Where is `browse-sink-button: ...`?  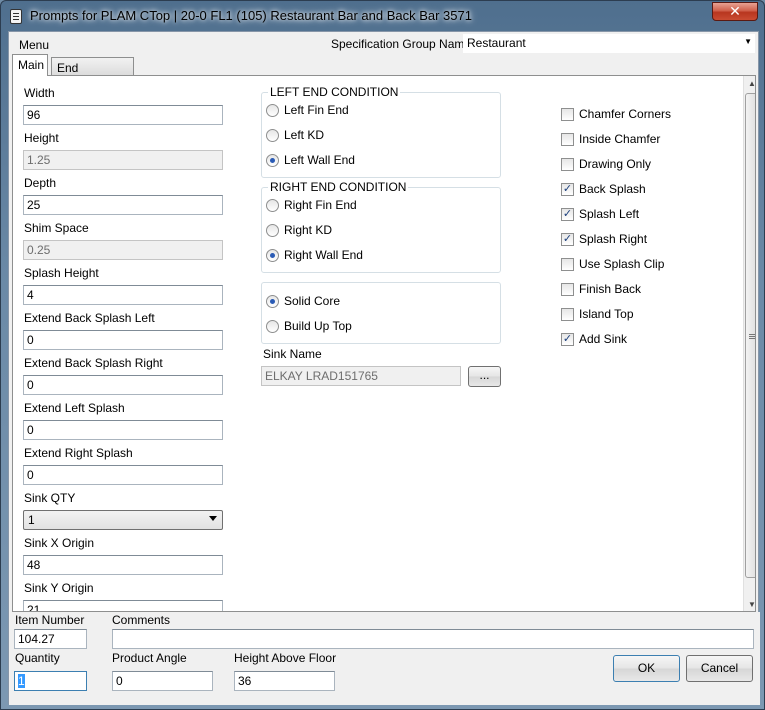
browse-sink-button: ... is located at coordinates (484, 376).